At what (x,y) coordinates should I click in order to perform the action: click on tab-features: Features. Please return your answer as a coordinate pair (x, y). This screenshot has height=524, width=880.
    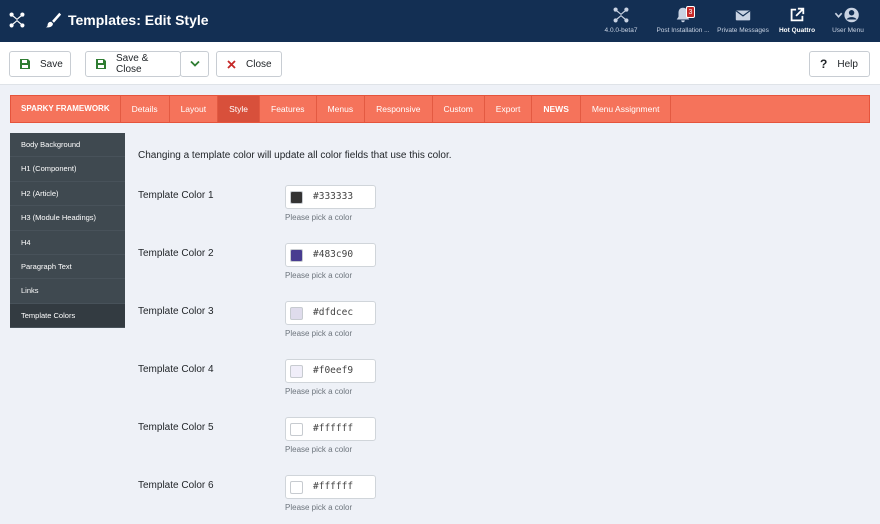
    Looking at the image, I should click on (288, 109).